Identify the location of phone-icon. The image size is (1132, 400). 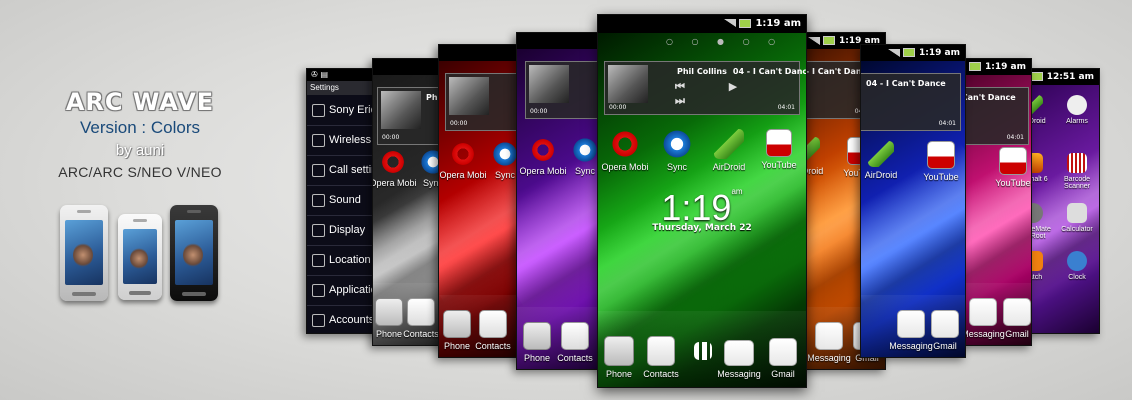
(619, 351).